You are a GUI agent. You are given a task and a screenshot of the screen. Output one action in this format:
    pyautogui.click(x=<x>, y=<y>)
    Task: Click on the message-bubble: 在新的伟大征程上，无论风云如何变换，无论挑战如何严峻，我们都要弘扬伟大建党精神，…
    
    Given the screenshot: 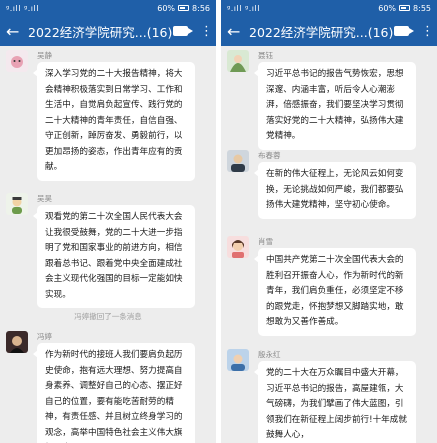 What is the action you would take?
    pyautogui.click(x=335, y=190)
    